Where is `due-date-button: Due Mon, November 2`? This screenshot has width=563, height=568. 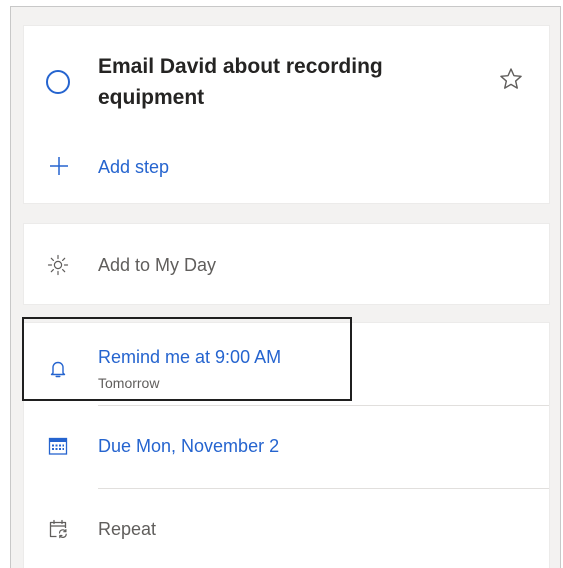
due-date-button: Due Mon, November 2 is located at coordinates (286, 446).